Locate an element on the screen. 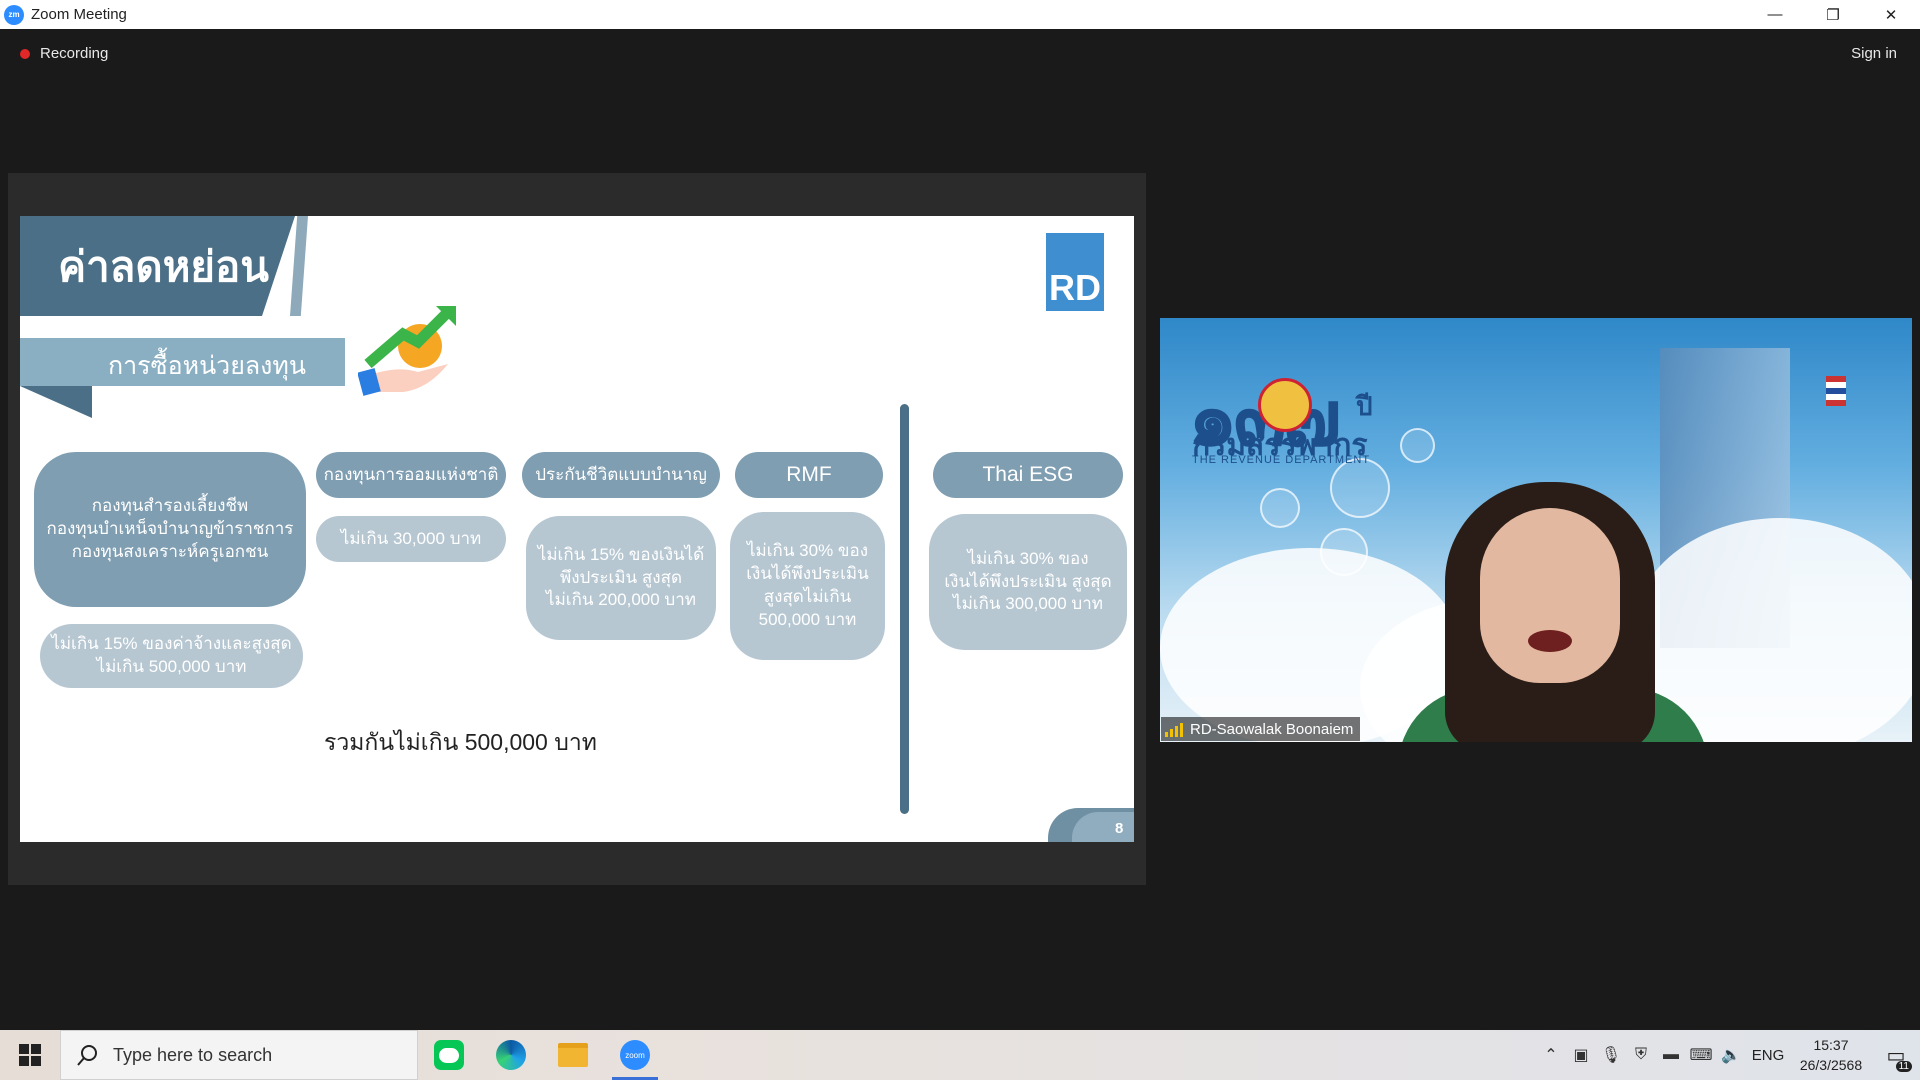  signal-strength-icon is located at coordinates (1174, 729).